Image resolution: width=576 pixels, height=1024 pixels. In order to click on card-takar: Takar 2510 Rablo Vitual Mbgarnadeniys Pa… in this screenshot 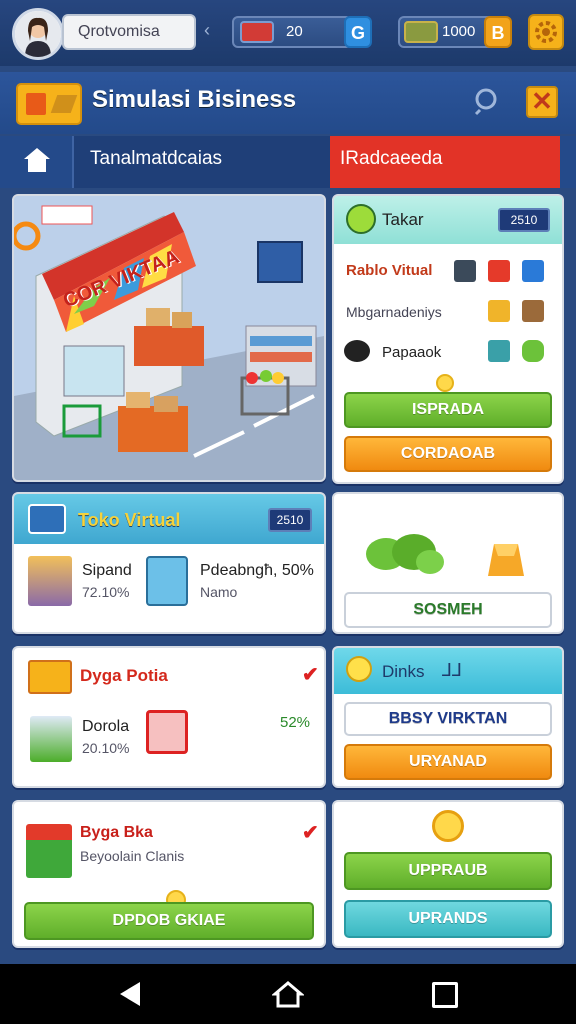, I will do `click(448, 339)`.